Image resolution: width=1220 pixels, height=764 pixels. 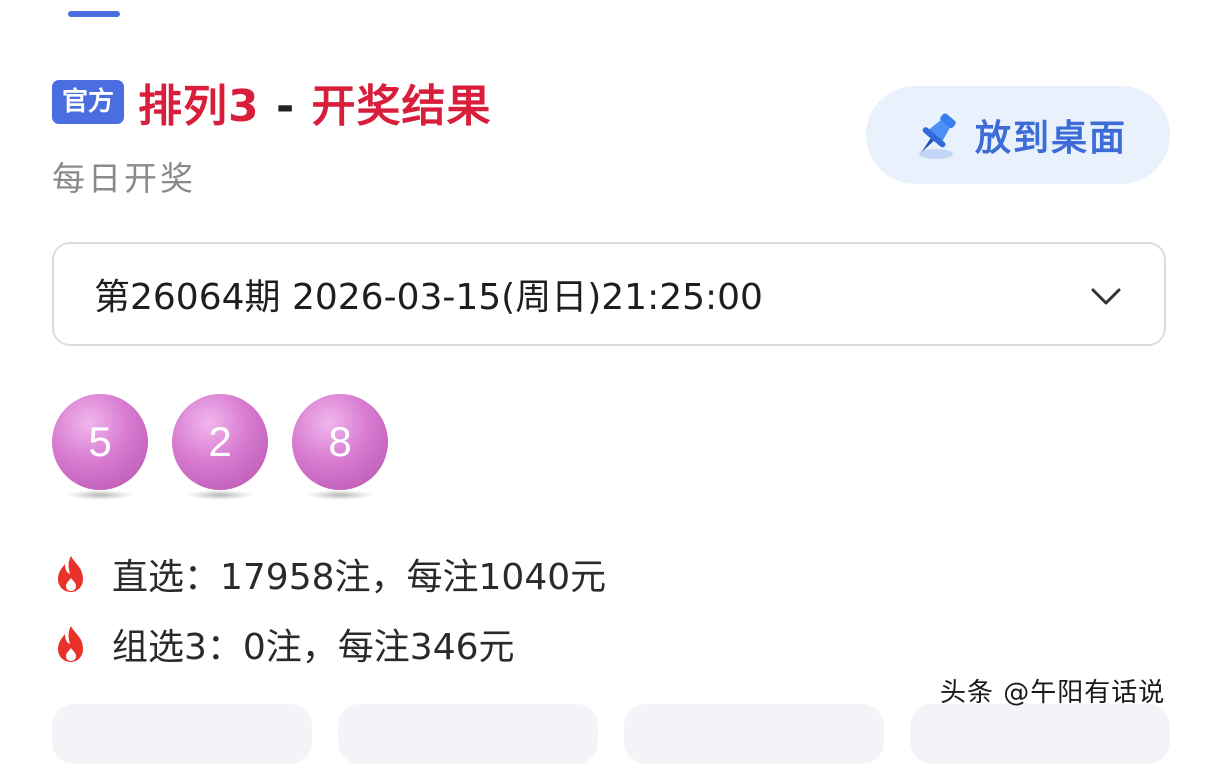 What do you see at coordinates (313, 647) in the screenshot?
I see `prize-group3-text: 组选3：0注，每注346元` at bounding box center [313, 647].